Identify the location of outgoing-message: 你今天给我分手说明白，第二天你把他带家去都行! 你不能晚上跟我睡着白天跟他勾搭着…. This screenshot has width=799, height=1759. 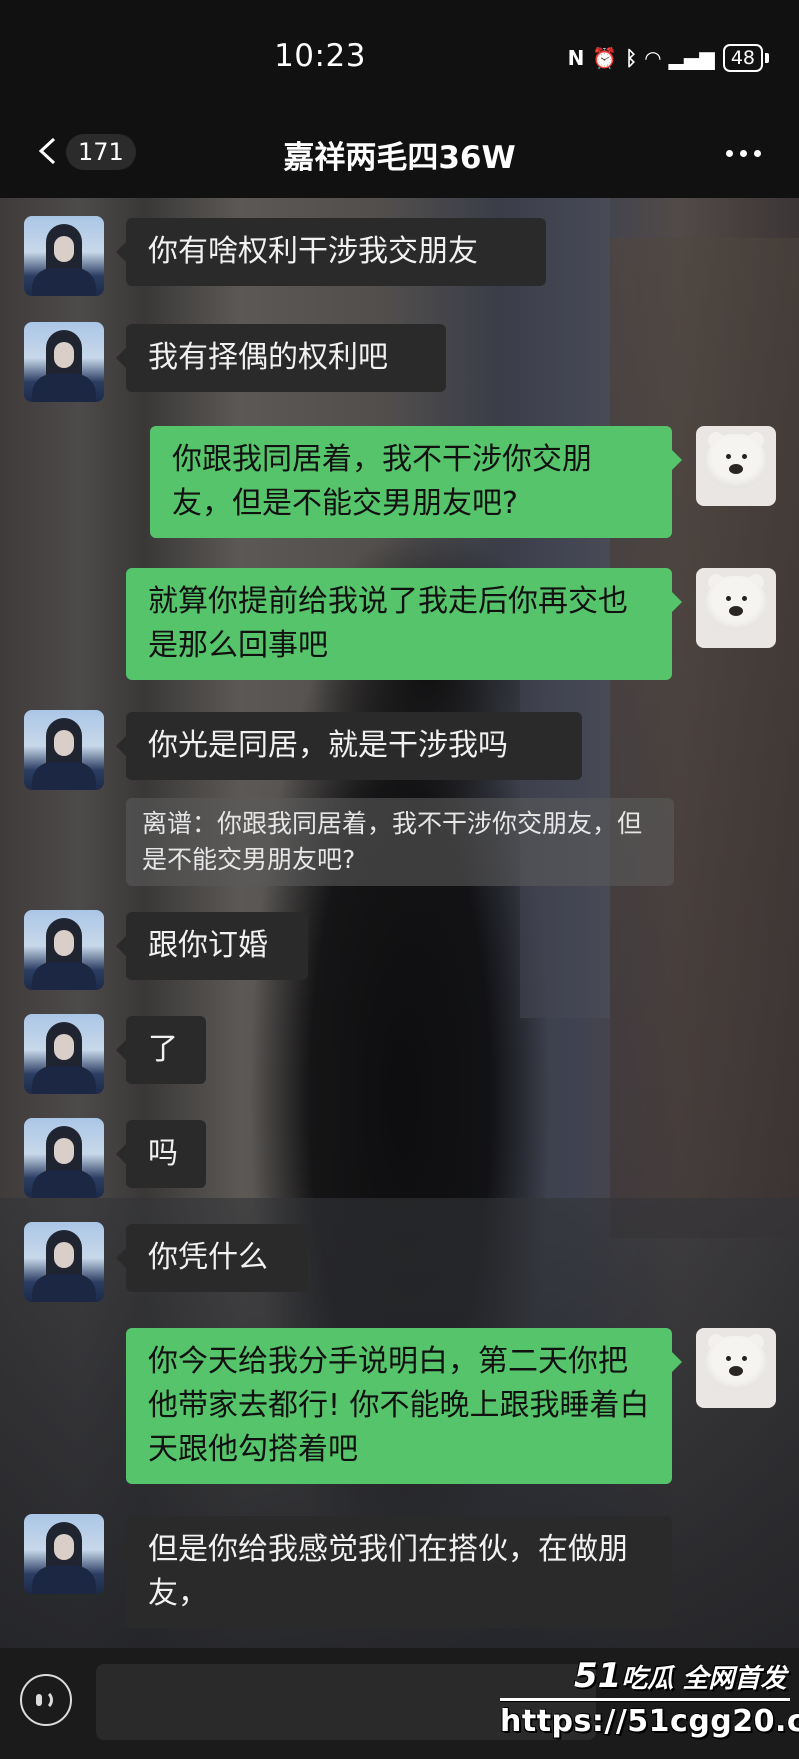
(404, 1406).